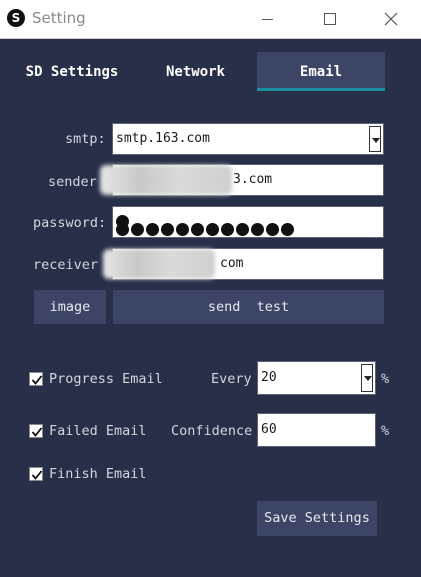  Describe the element at coordinates (163, 138) in the screenshot. I see `smtp-value: smtp.163.com` at that location.